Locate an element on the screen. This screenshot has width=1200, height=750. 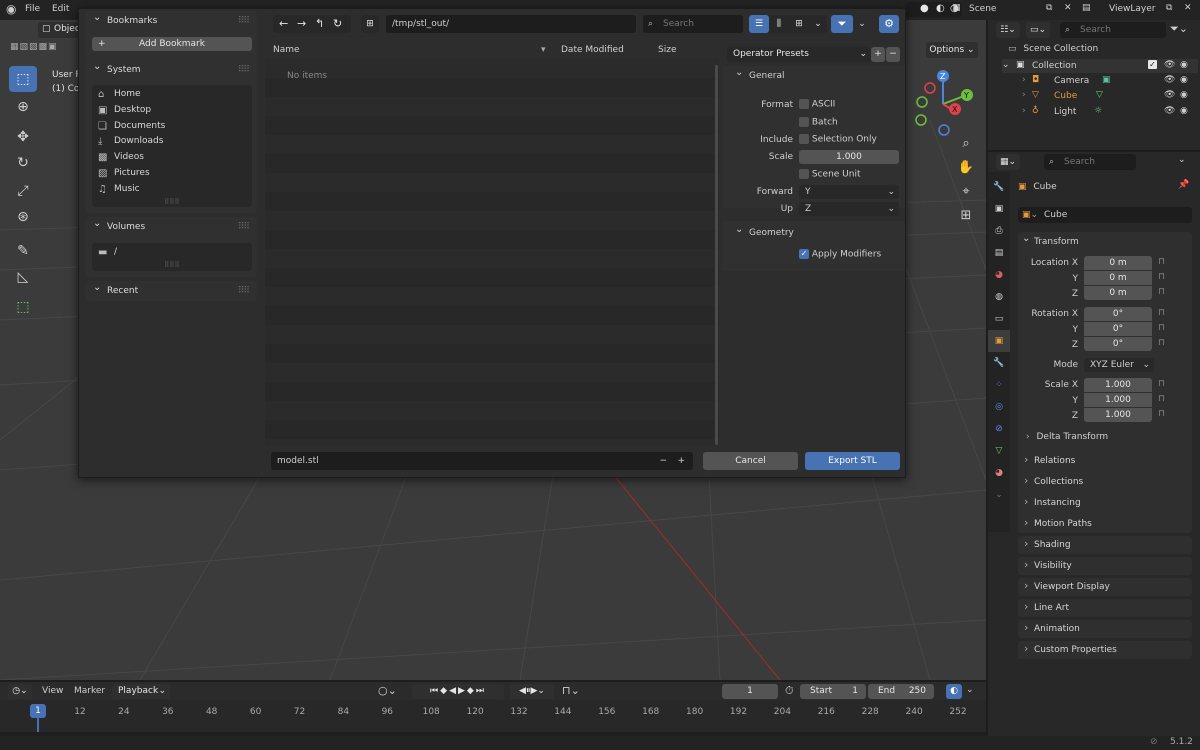
up-axis-select: Z ⌄ is located at coordinates (849, 209).